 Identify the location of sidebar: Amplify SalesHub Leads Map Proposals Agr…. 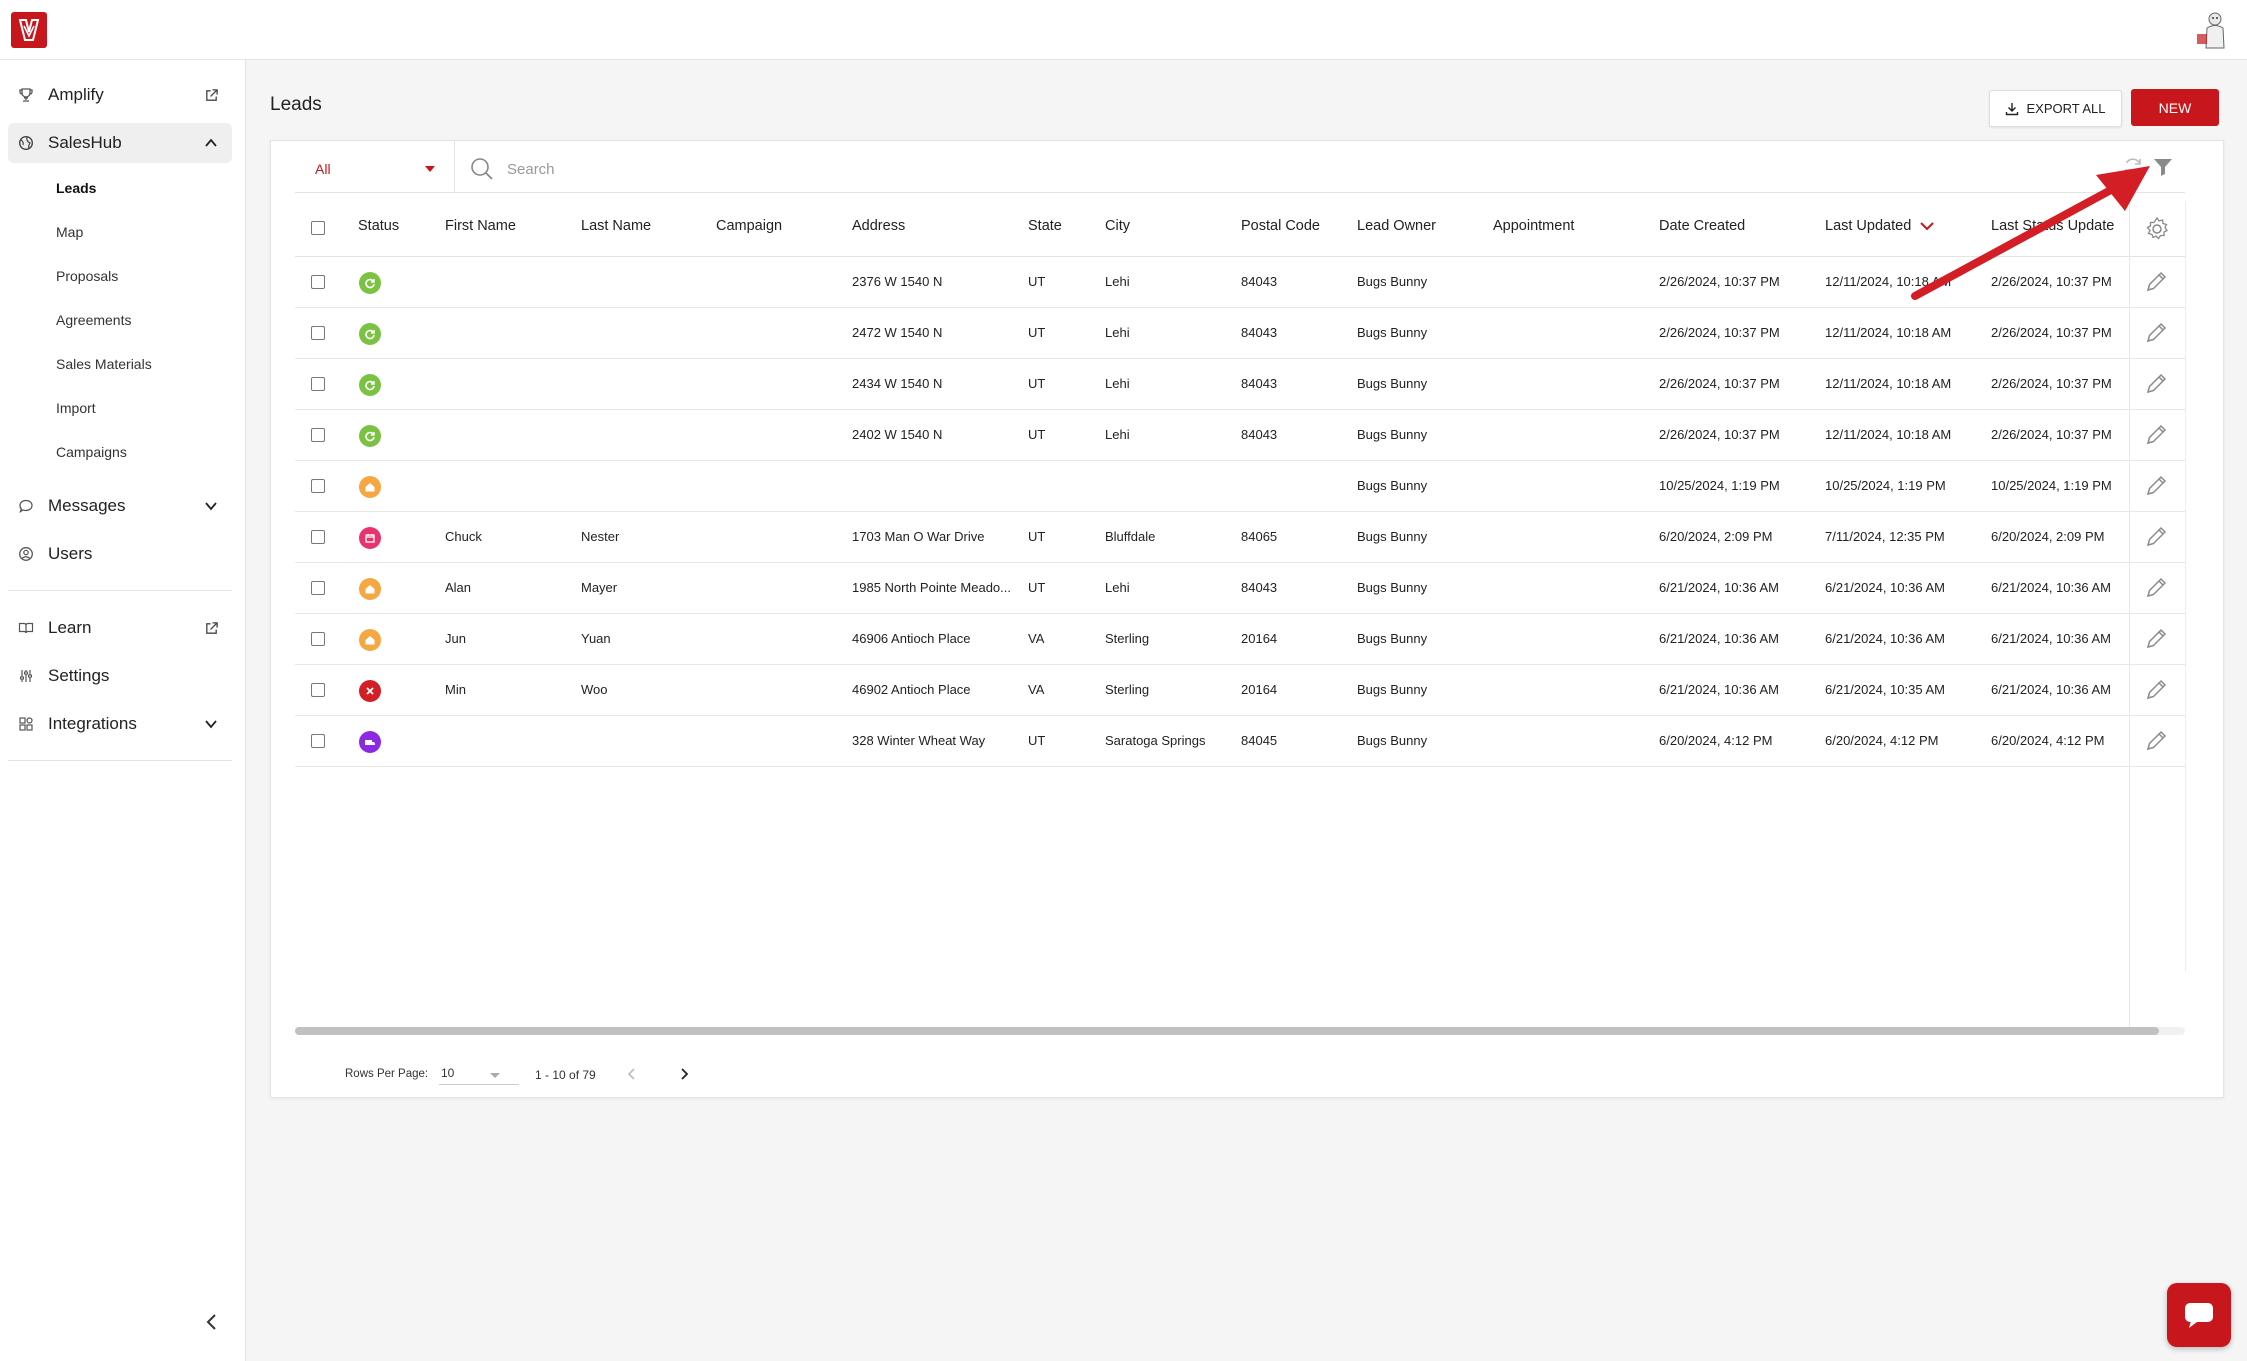
(123, 710).